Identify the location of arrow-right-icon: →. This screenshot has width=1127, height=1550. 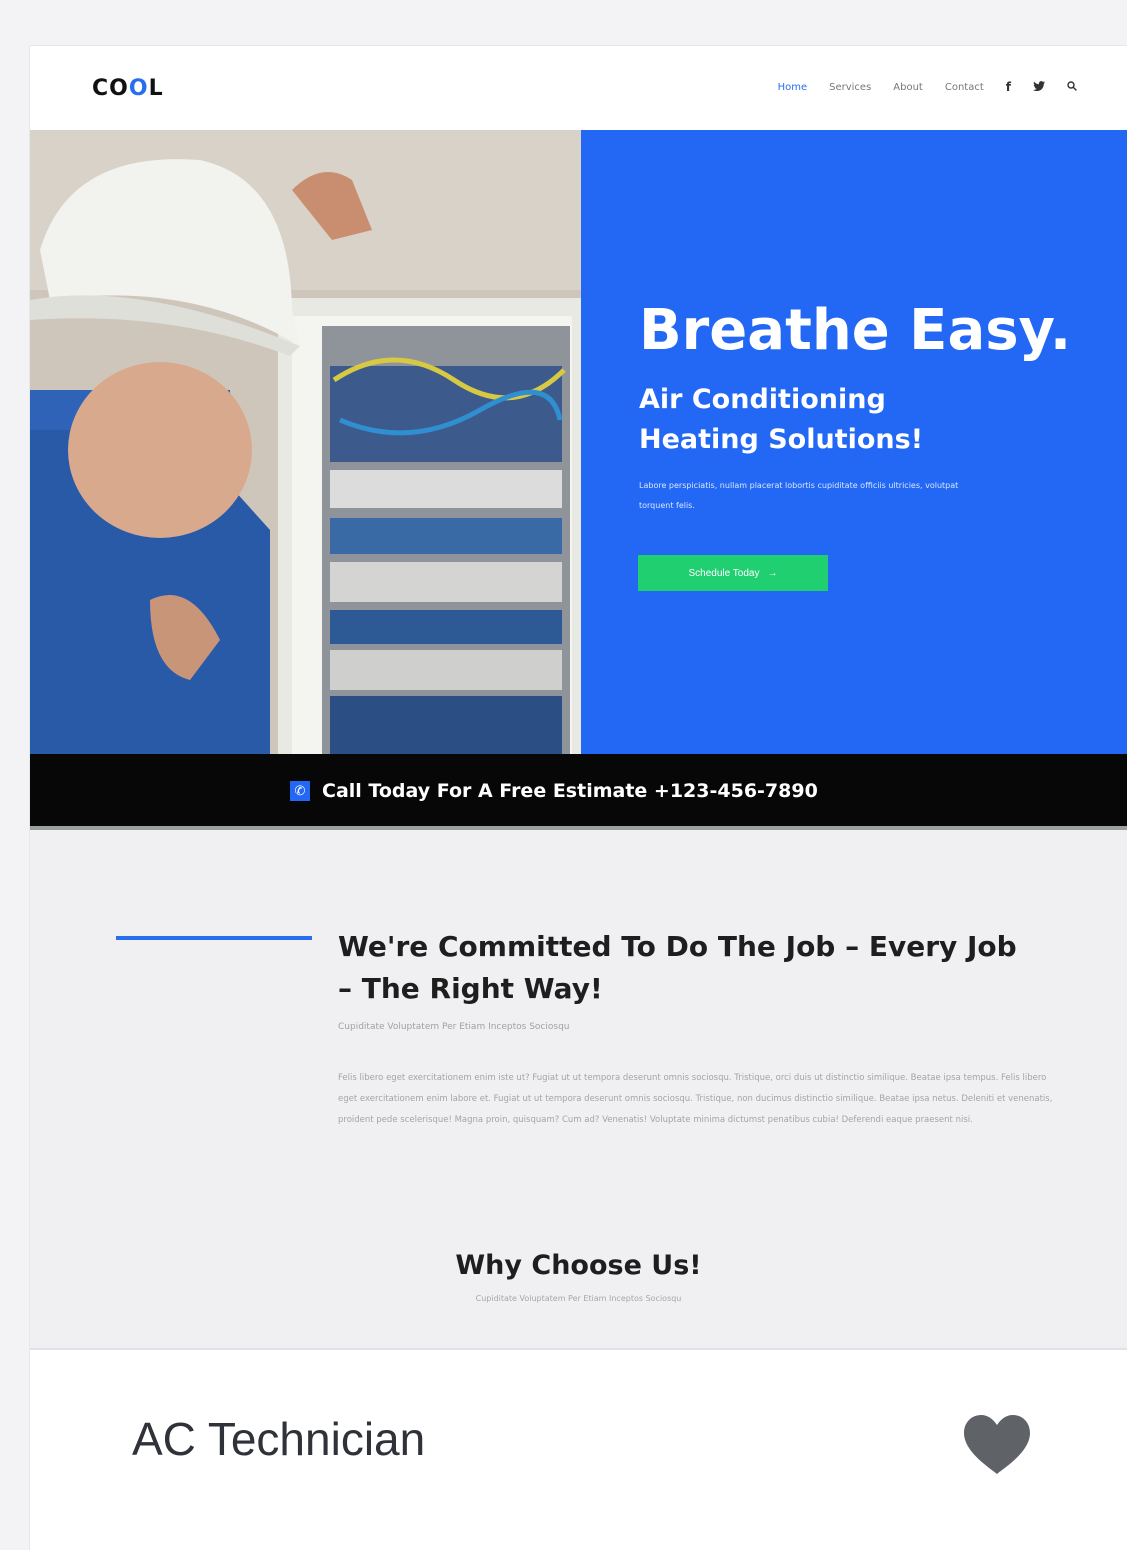
(772, 573).